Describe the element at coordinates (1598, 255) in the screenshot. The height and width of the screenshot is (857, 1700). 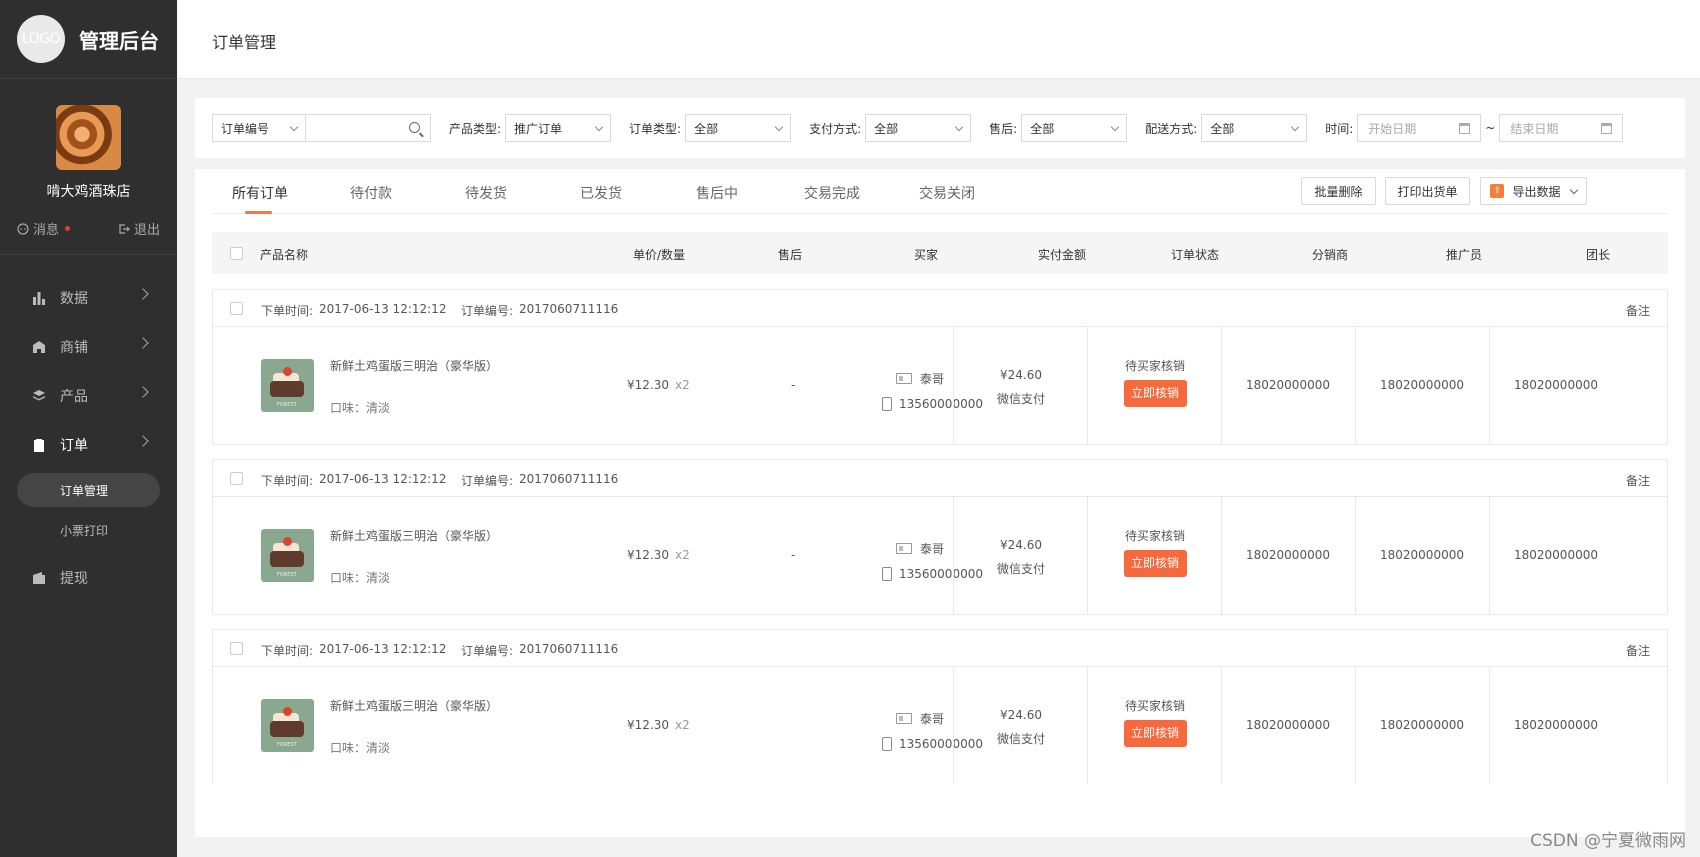
I see `col-leader: 团长` at that location.